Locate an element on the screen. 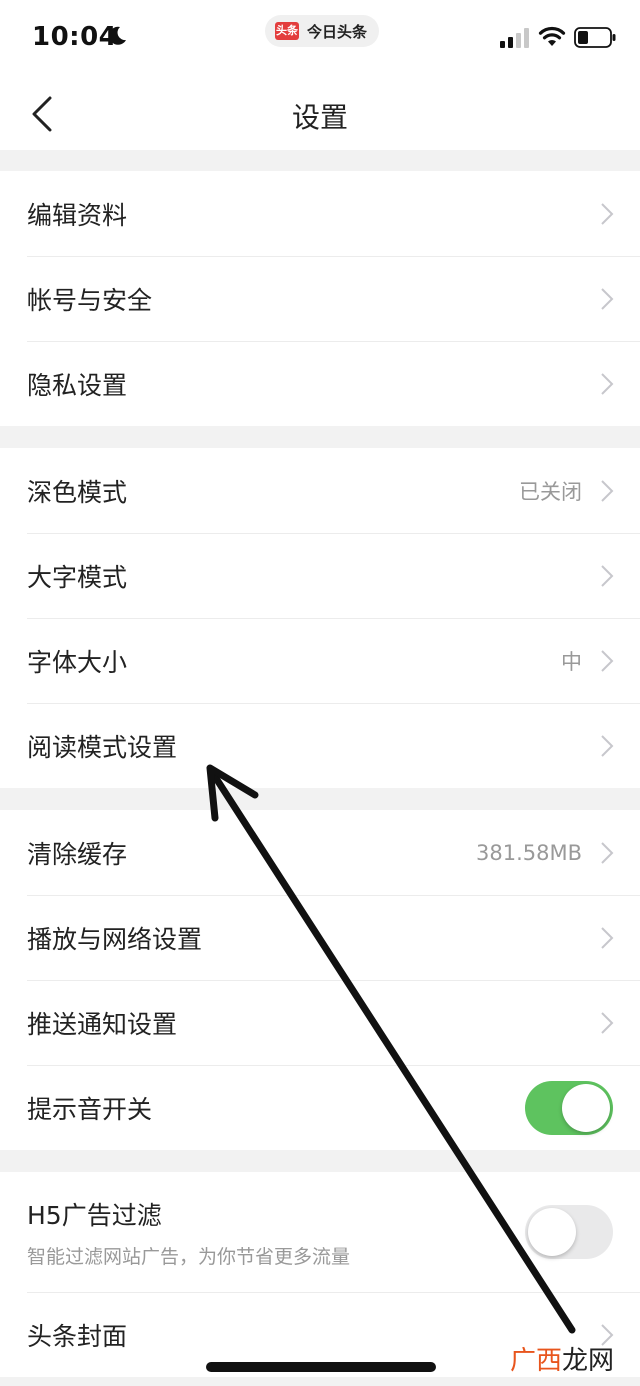  row-value: 已关闭 is located at coordinates (550, 491).